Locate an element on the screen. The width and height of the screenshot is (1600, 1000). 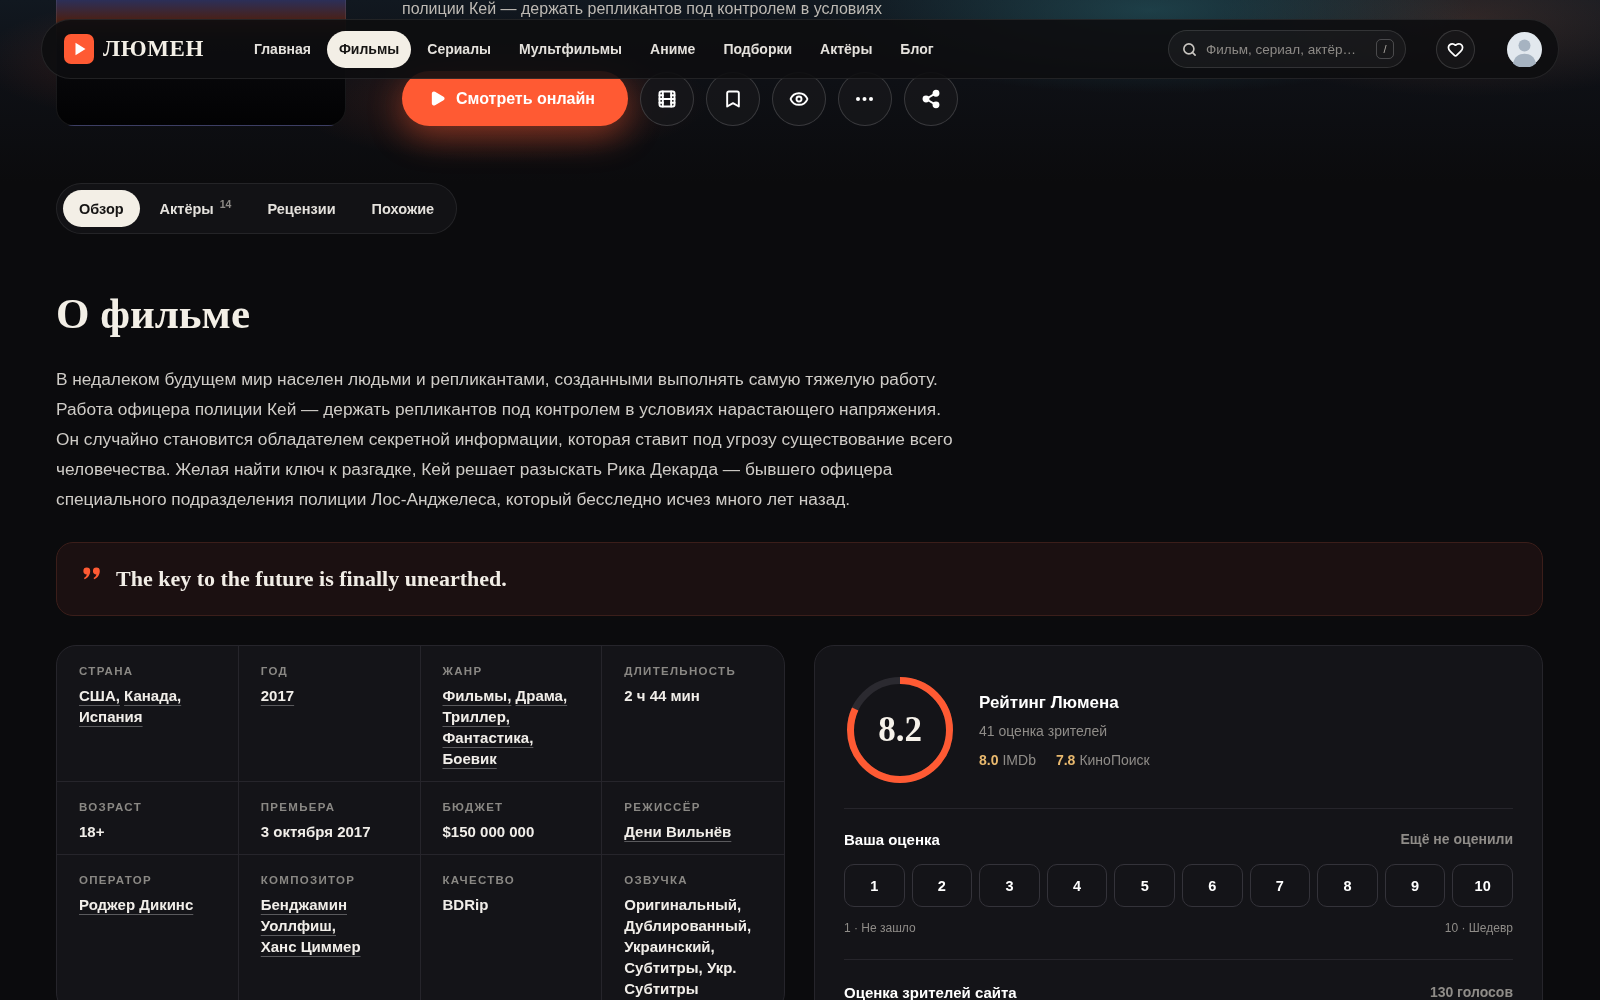
score-option-button: 8 is located at coordinates (1347, 885).